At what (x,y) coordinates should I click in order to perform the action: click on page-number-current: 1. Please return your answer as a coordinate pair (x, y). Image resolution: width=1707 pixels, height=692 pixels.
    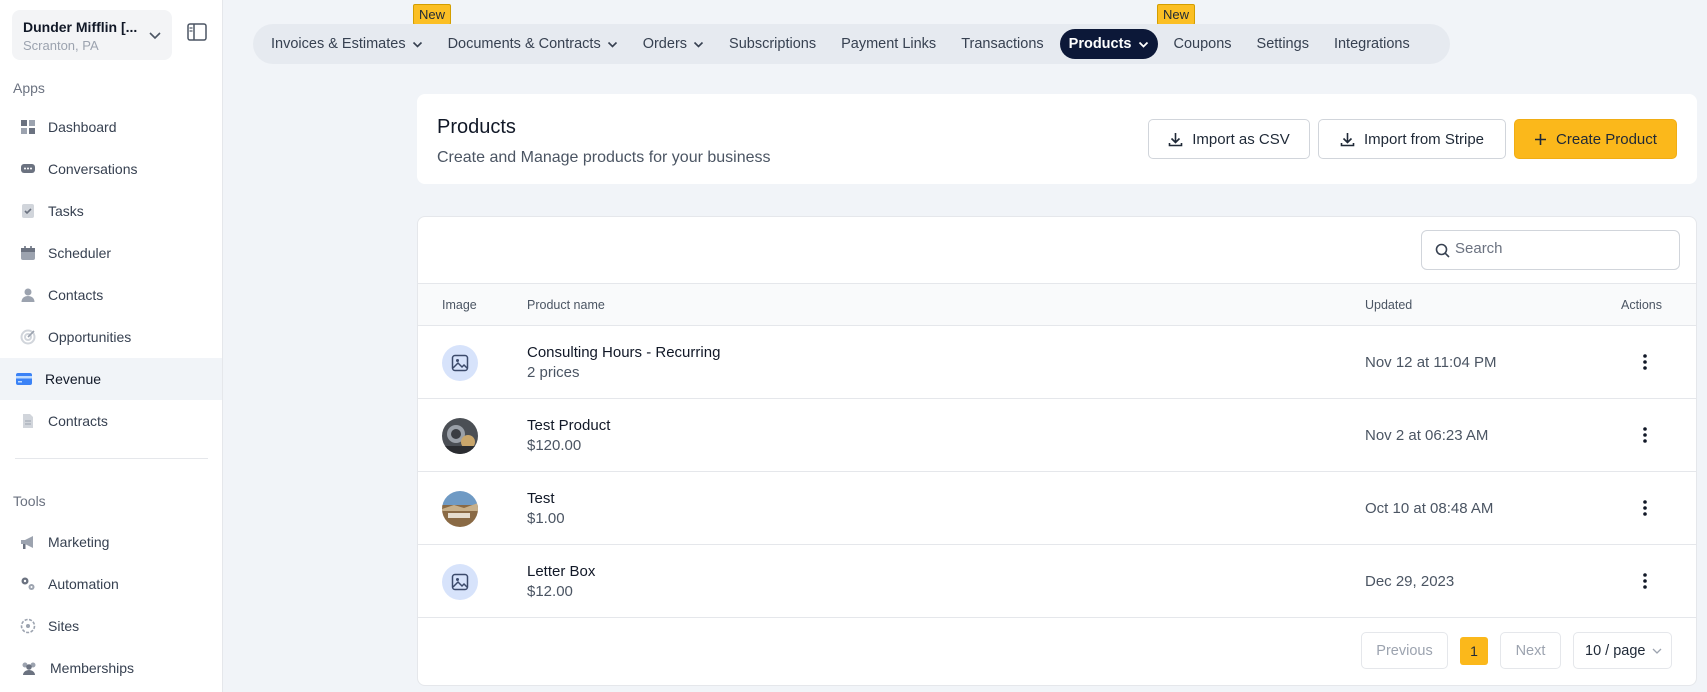
    Looking at the image, I should click on (1474, 651).